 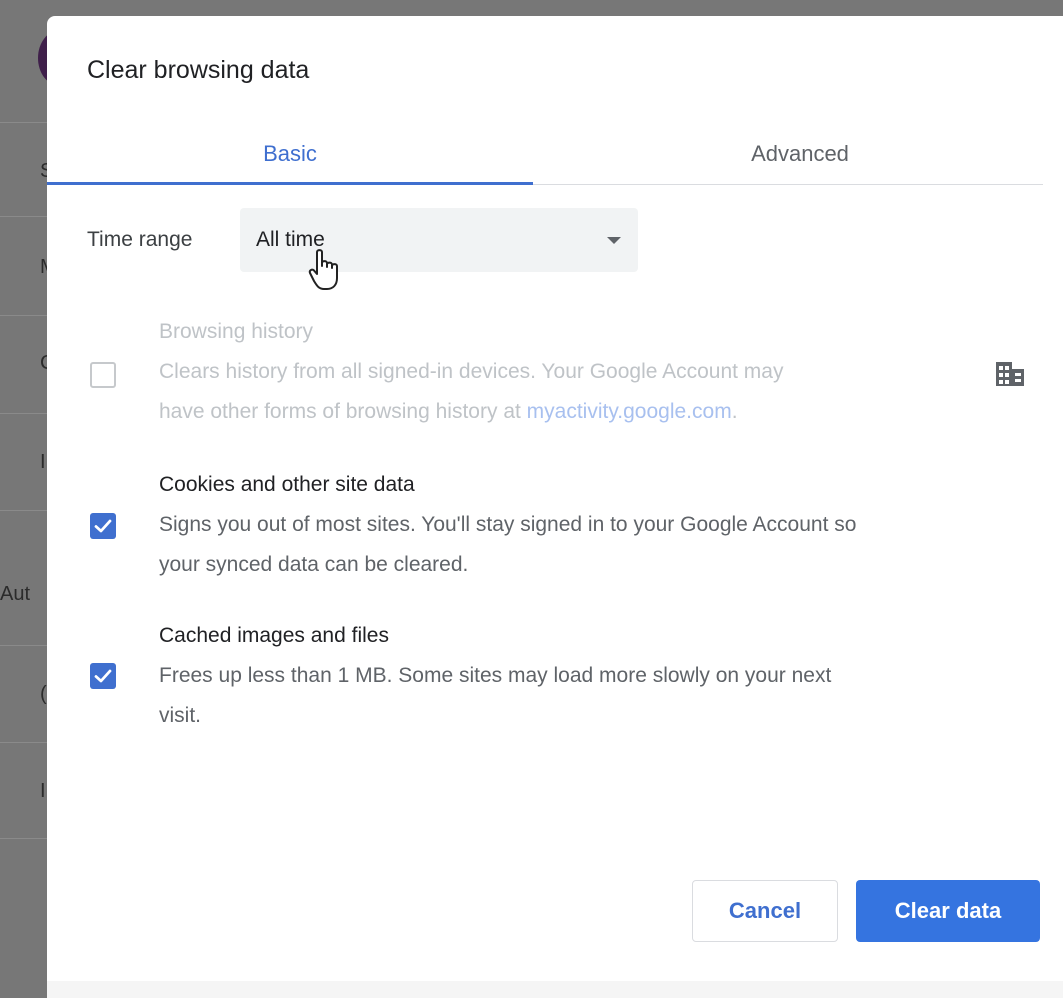 I want to click on cache-desc-line2: visit., so click(x=180, y=715).